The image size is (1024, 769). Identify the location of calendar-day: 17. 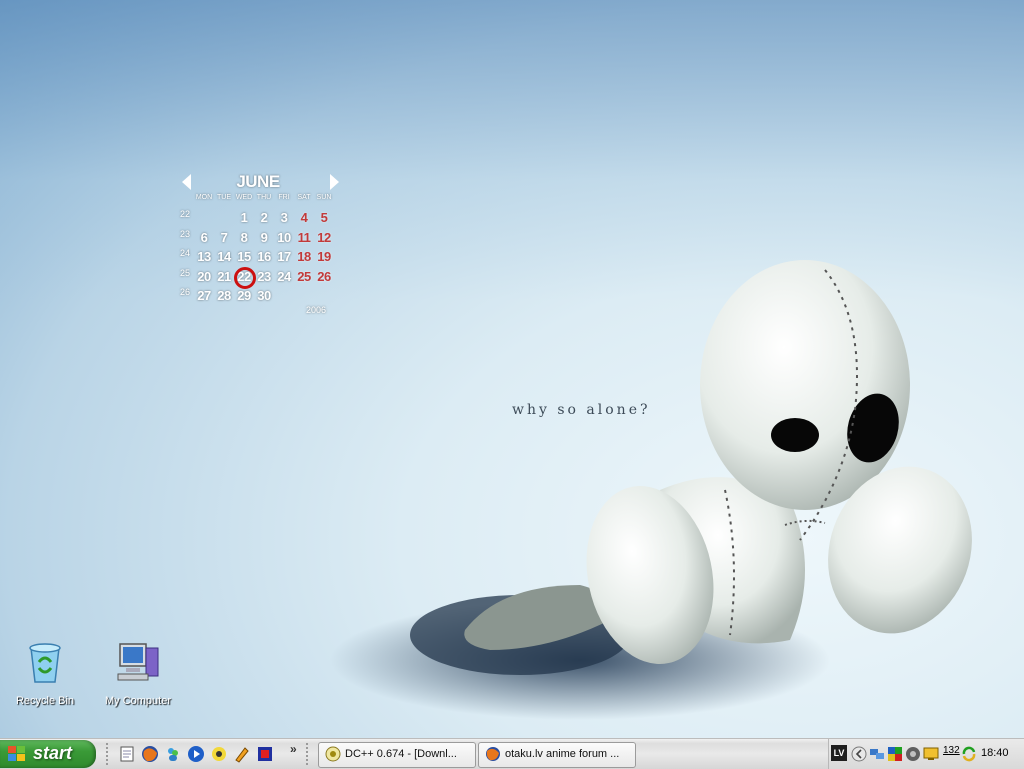
(284, 257).